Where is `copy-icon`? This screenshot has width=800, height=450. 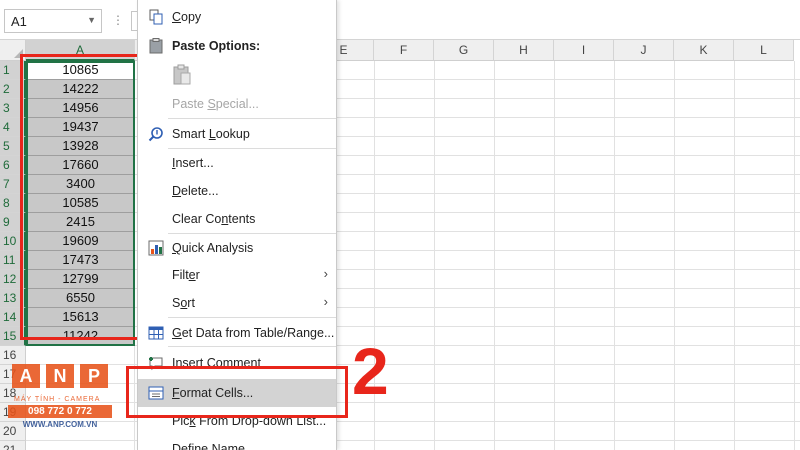
copy-icon is located at coordinates (156, 17).